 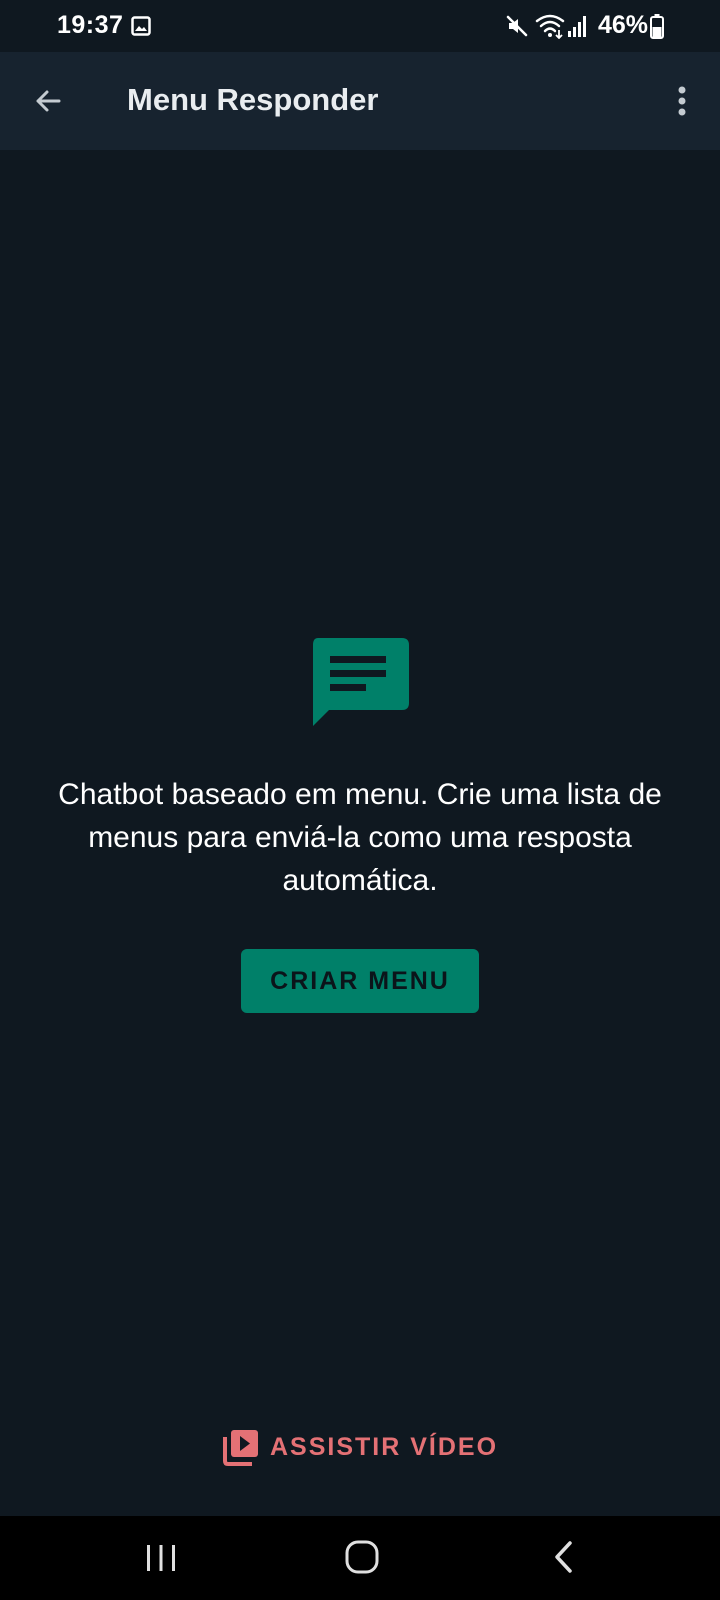 What do you see at coordinates (360, 981) in the screenshot?
I see `create-menu-button: CRIAR MENU` at bounding box center [360, 981].